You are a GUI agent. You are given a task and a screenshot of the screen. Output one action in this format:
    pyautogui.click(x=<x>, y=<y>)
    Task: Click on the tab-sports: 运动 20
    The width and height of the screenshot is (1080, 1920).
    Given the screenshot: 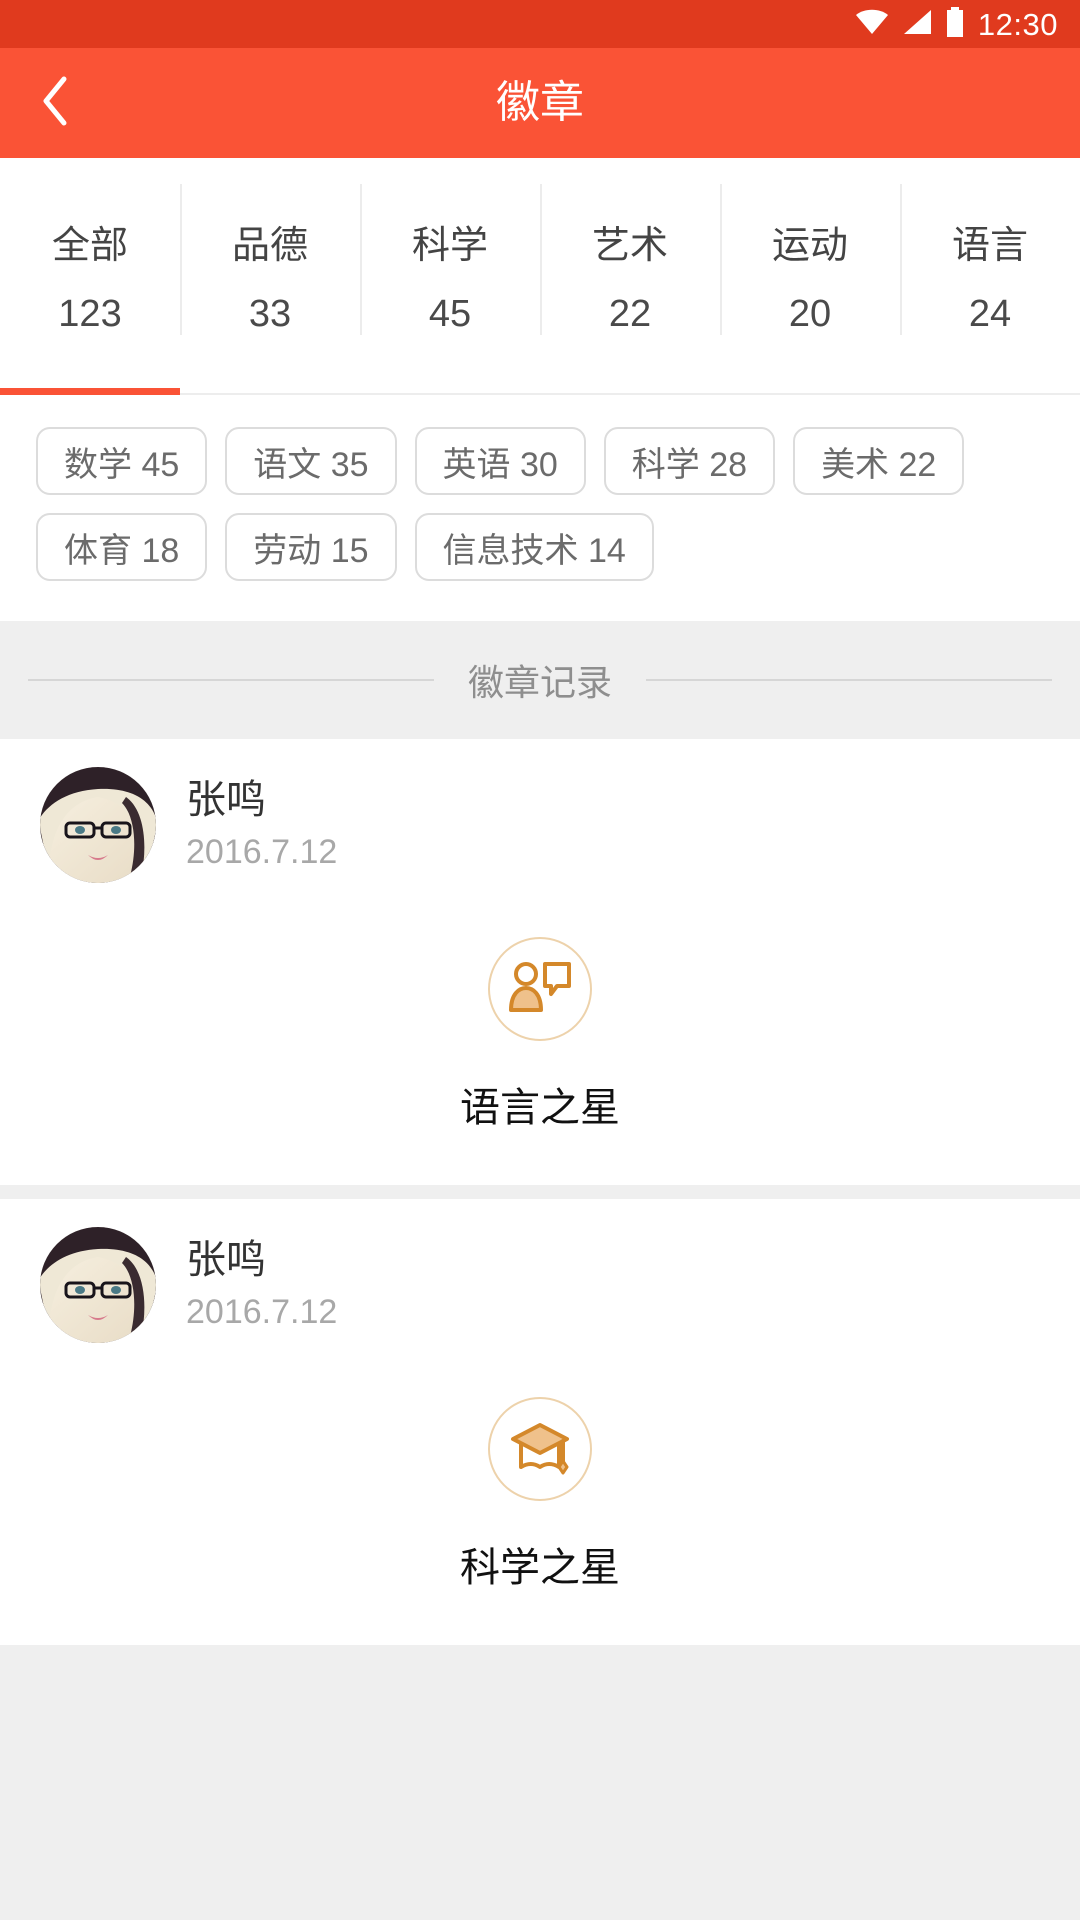 What is the action you would take?
    pyautogui.click(x=810, y=275)
    